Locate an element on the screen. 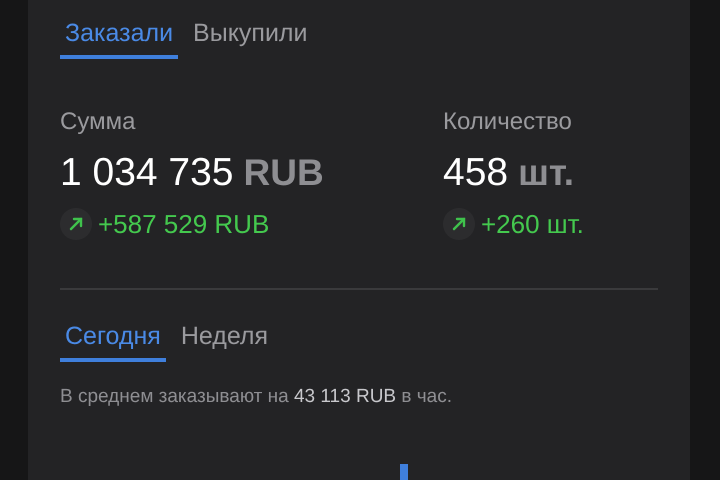 This screenshot has width=720, height=480. chart-bar is located at coordinates (404, 472).